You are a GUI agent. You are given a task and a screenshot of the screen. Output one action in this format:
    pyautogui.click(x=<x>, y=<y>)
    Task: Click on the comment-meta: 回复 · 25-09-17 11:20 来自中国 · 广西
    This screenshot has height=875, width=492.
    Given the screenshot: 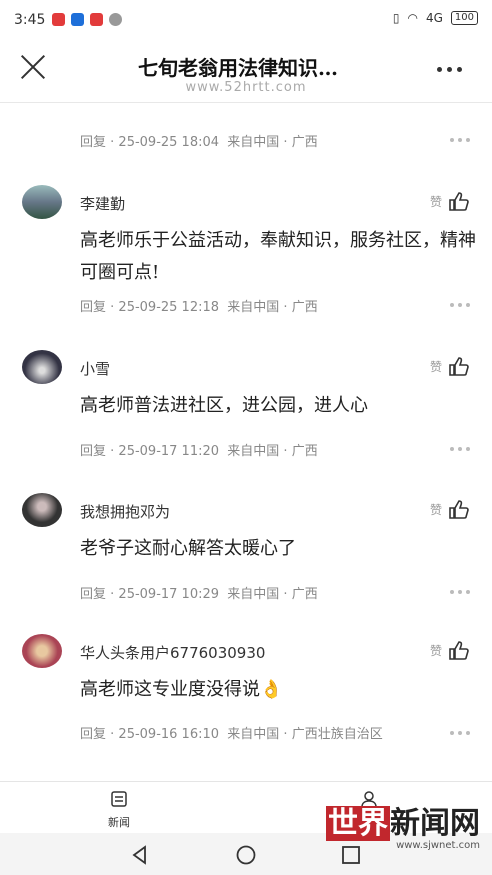 What is the action you would take?
    pyautogui.click(x=199, y=451)
    